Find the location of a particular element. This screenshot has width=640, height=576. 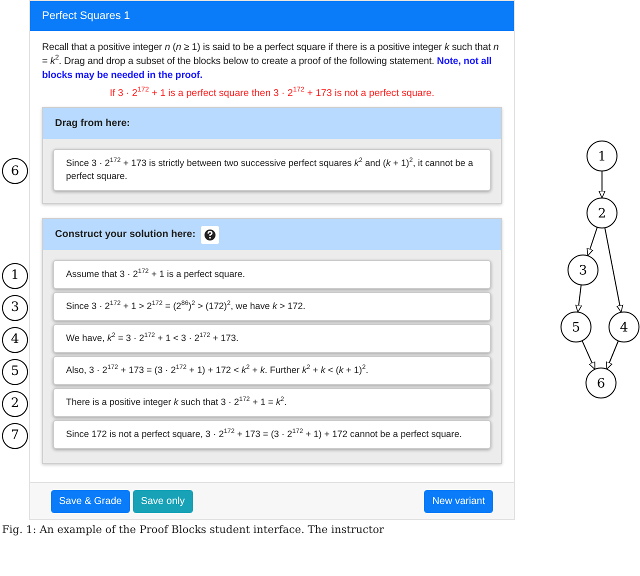

block-number: 7 is located at coordinates (15, 435).